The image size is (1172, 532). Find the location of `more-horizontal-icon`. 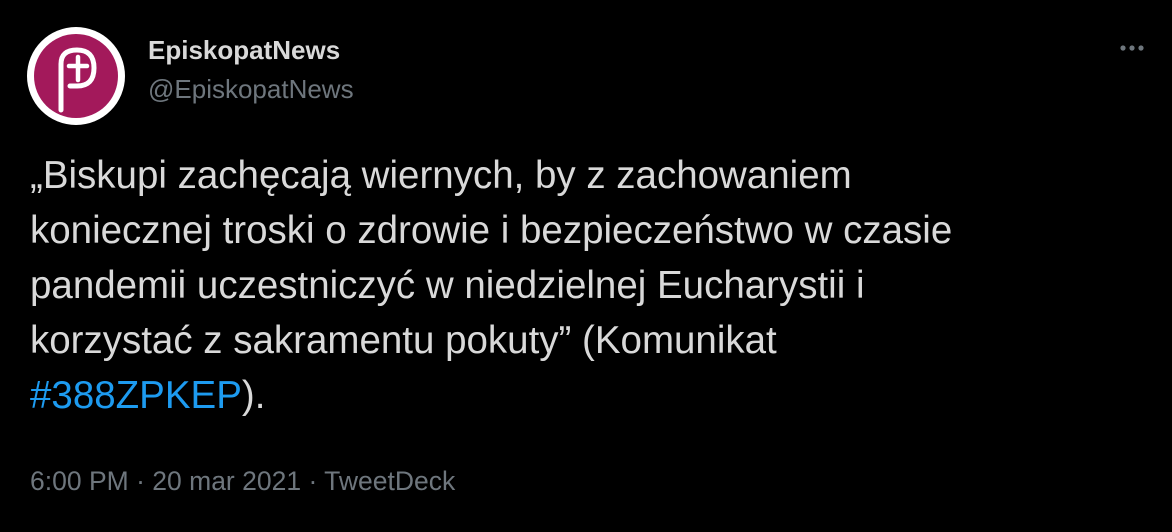

more-horizontal-icon is located at coordinates (1132, 48).